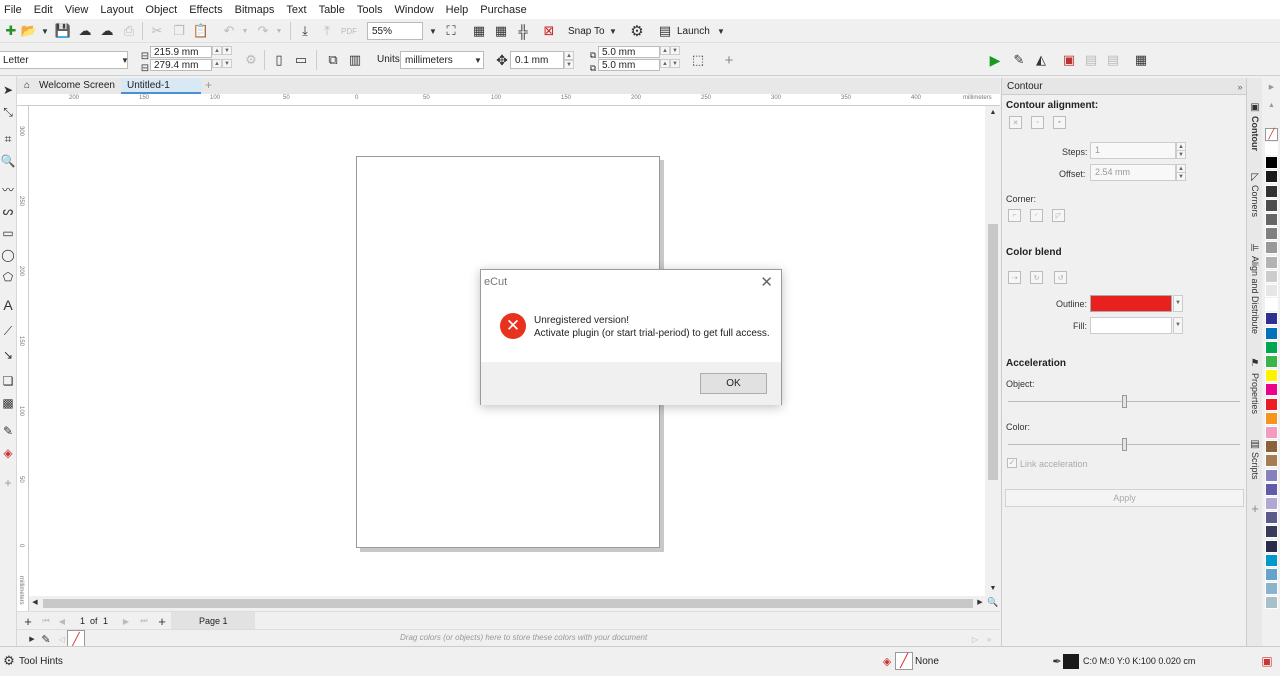 The image size is (1280, 676). I want to click on color-proofing-icon: ▣, so click(1267, 661).